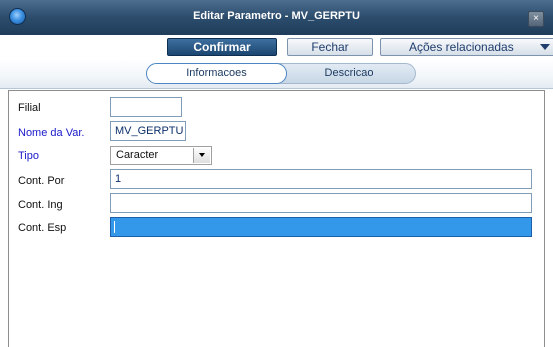  I want to click on cont-ing-field, so click(321, 203).